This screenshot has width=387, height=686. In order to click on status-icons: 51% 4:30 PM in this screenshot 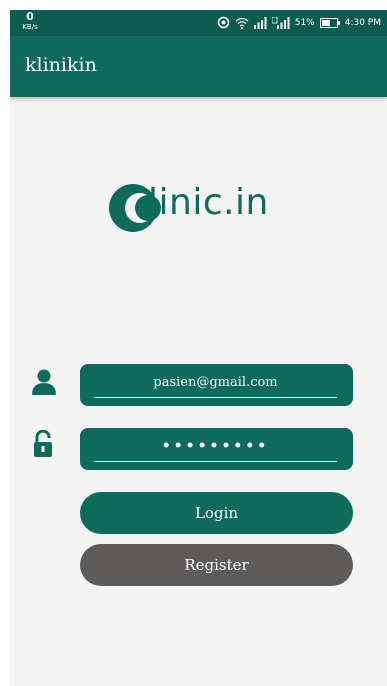, I will do `click(299, 22)`.